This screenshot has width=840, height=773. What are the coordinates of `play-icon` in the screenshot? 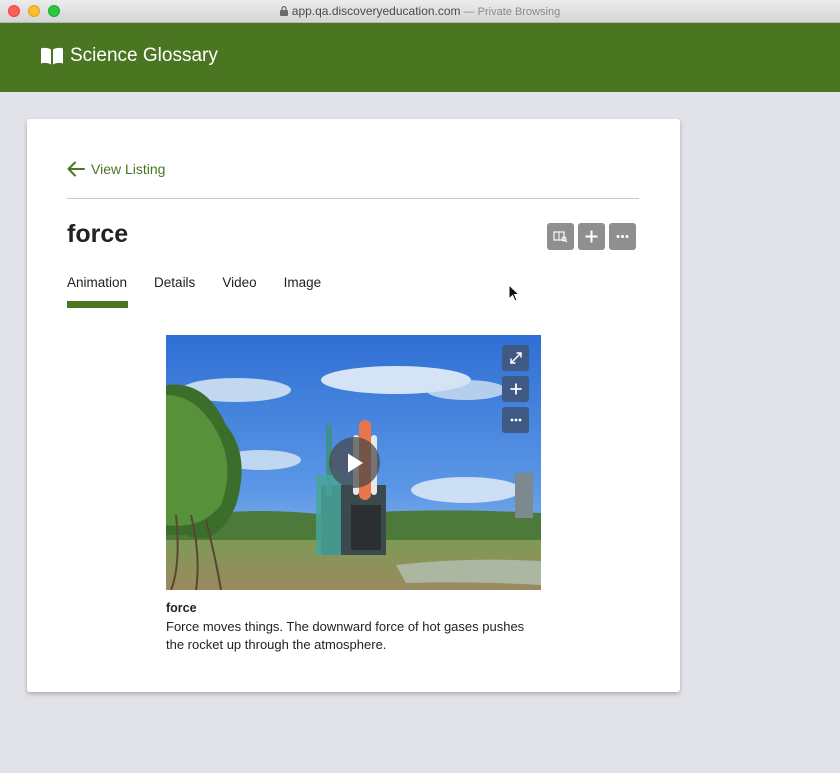 It's located at (355, 462).